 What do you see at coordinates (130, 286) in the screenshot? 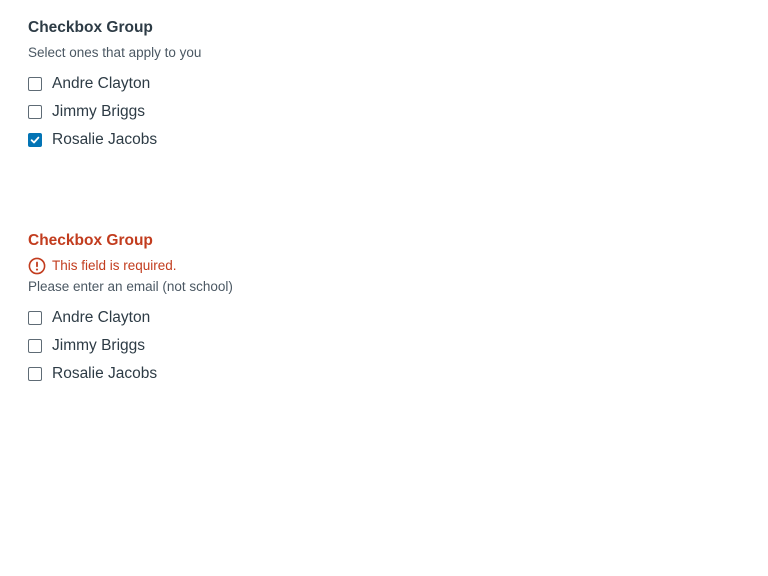
I see `group-hint: Please enter an email (not school)` at bounding box center [130, 286].